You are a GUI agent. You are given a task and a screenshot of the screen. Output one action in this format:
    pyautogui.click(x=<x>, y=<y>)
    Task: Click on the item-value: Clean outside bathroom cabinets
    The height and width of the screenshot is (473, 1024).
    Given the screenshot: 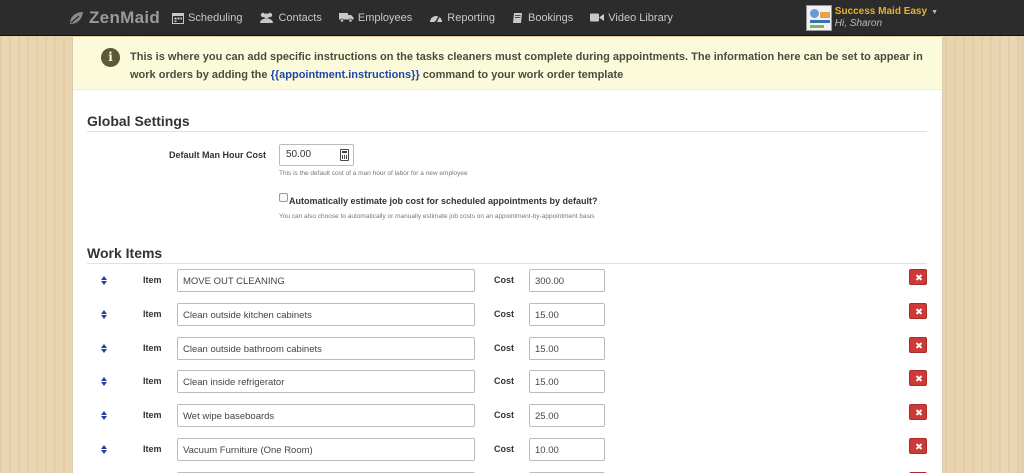 What is the action you would take?
    pyautogui.click(x=252, y=349)
    